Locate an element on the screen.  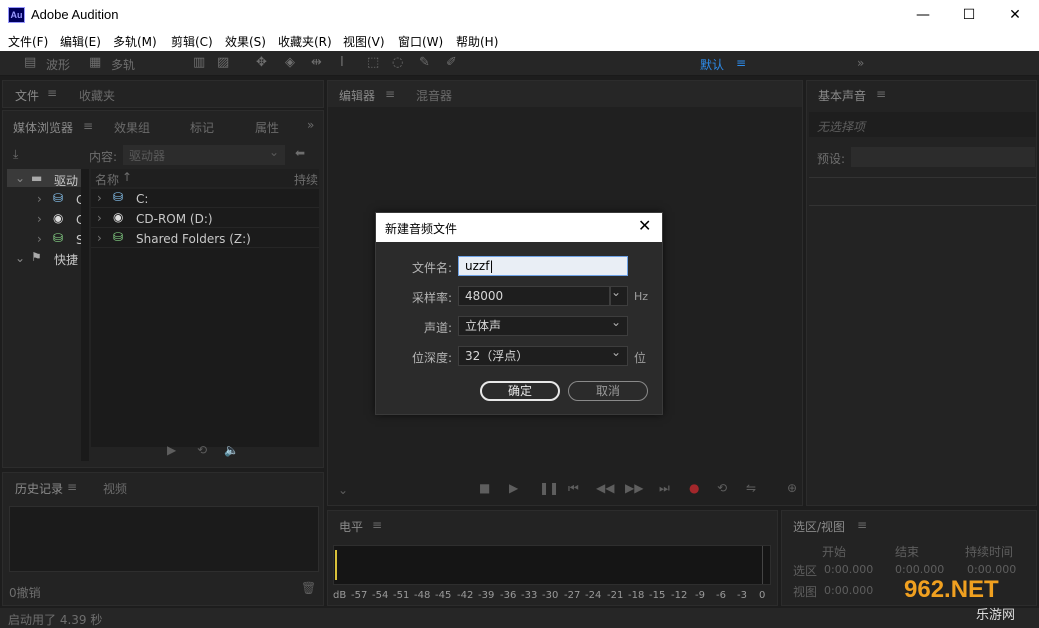
menu-clip: 剪辑(C) is located at coordinates (192, 41).